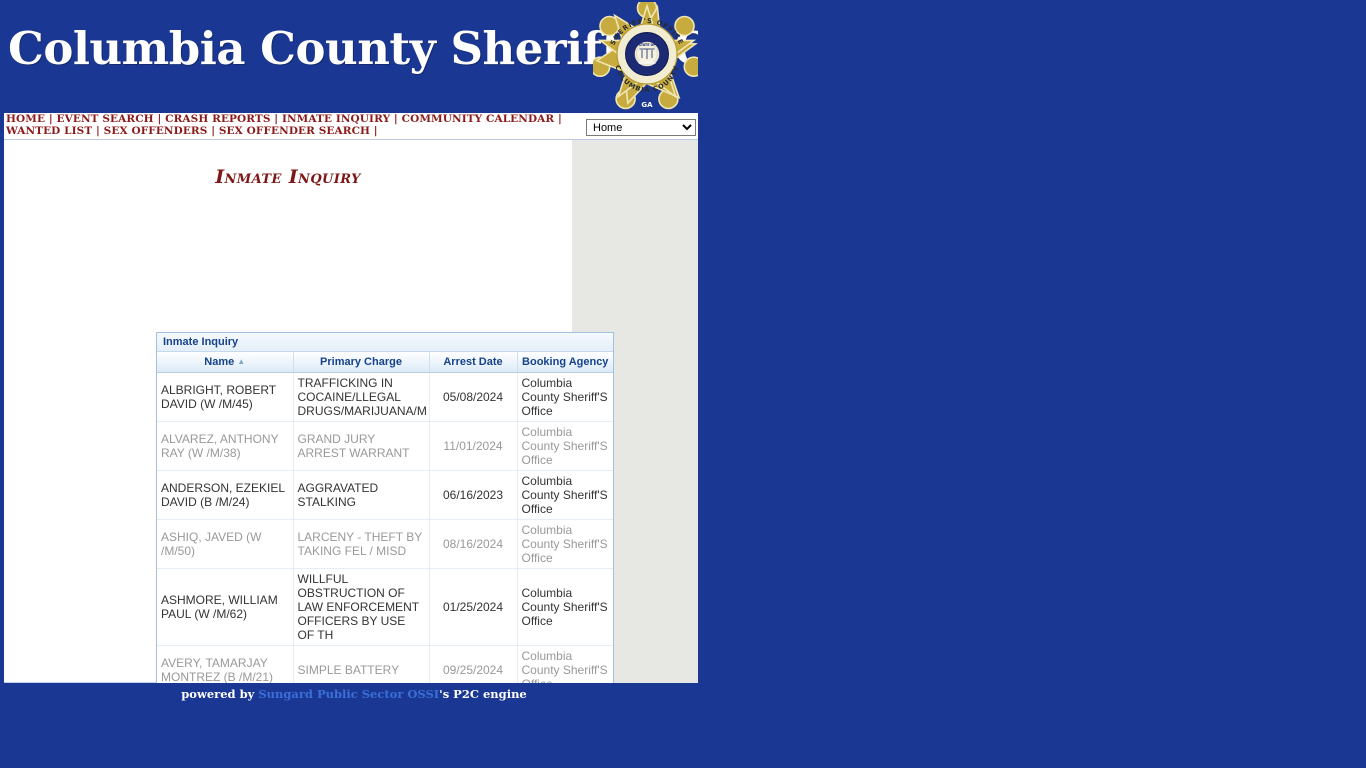  I want to click on footer-vendor-link: Sungard Public Sector OSSI, so click(348, 694).